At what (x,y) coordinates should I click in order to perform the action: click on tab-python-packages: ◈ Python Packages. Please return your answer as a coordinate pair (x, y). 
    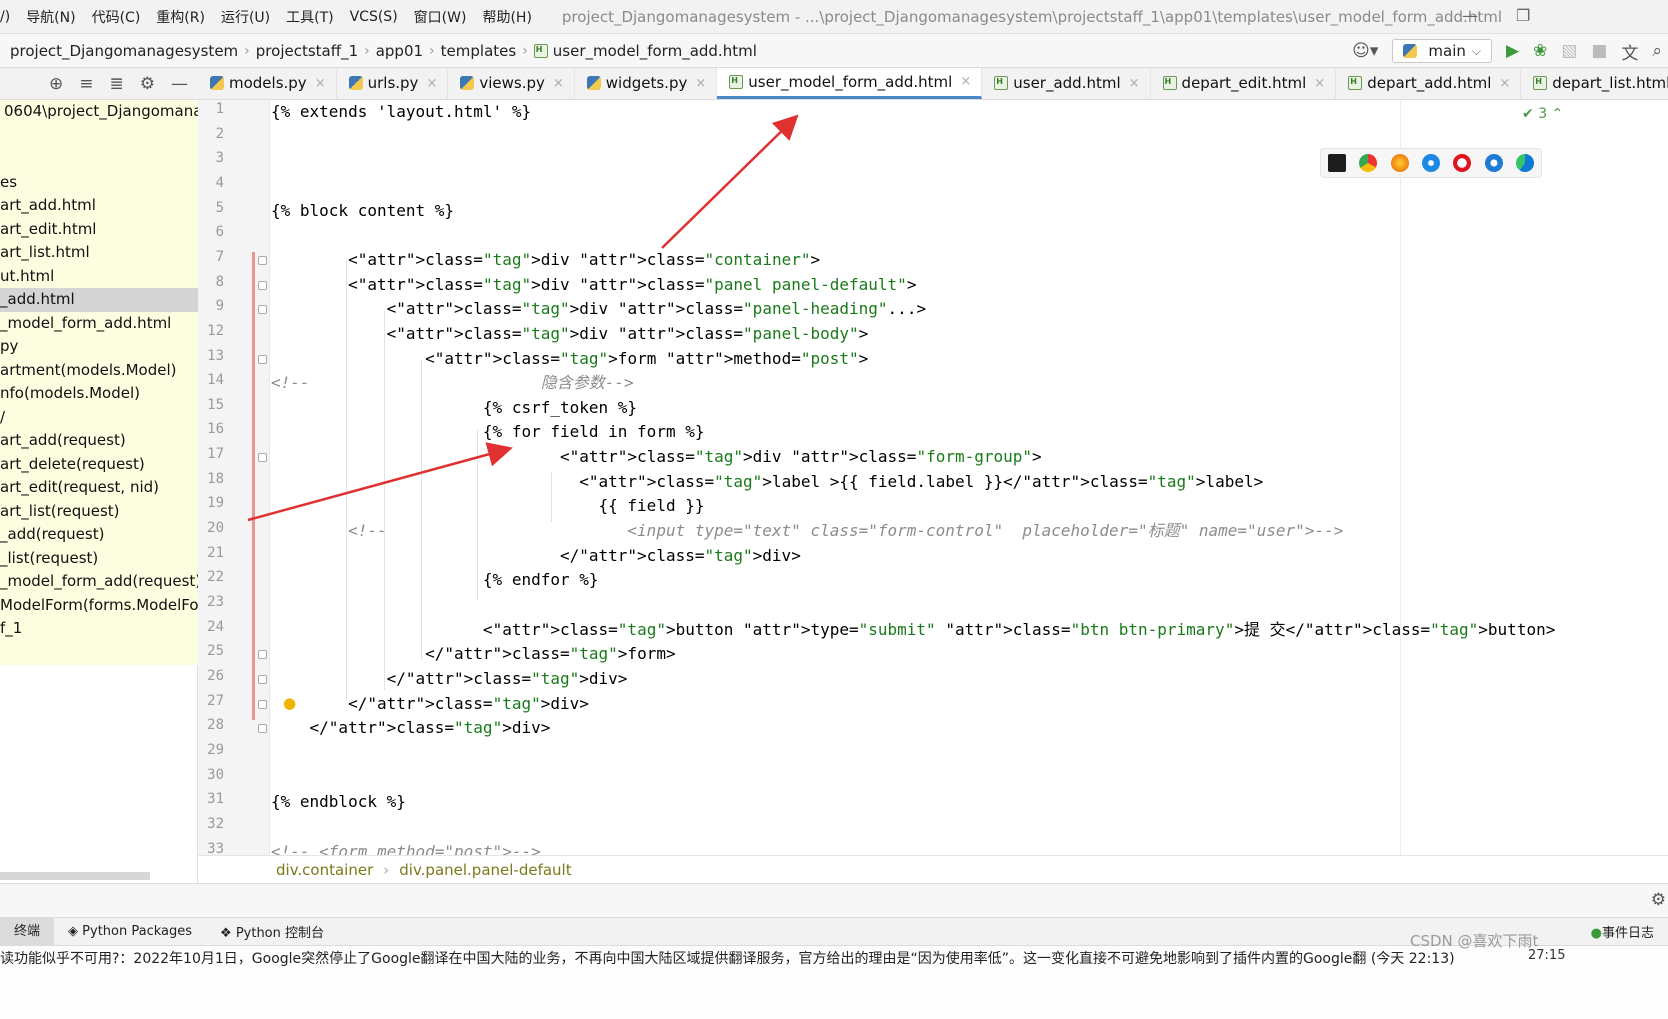
    Looking at the image, I should click on (130, 931).